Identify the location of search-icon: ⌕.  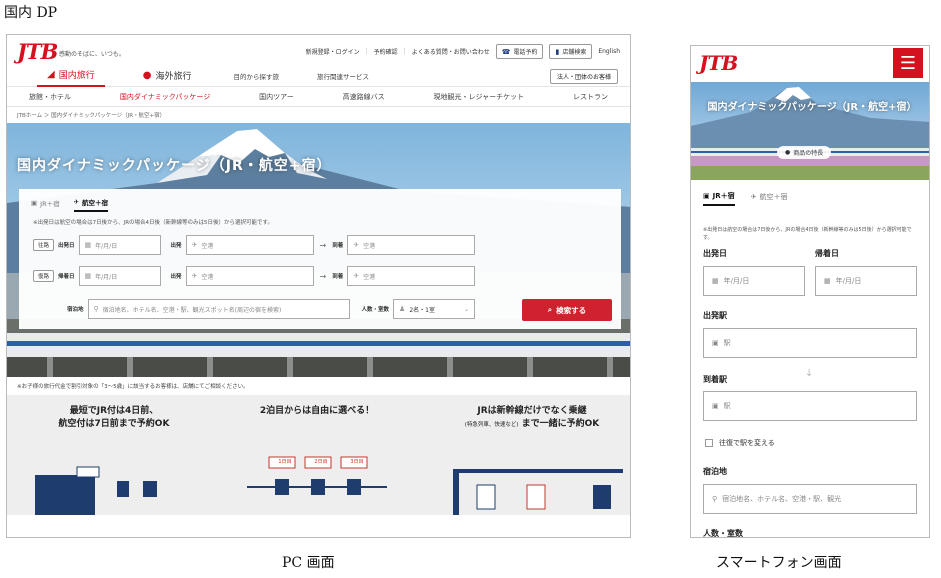
(550, 309).